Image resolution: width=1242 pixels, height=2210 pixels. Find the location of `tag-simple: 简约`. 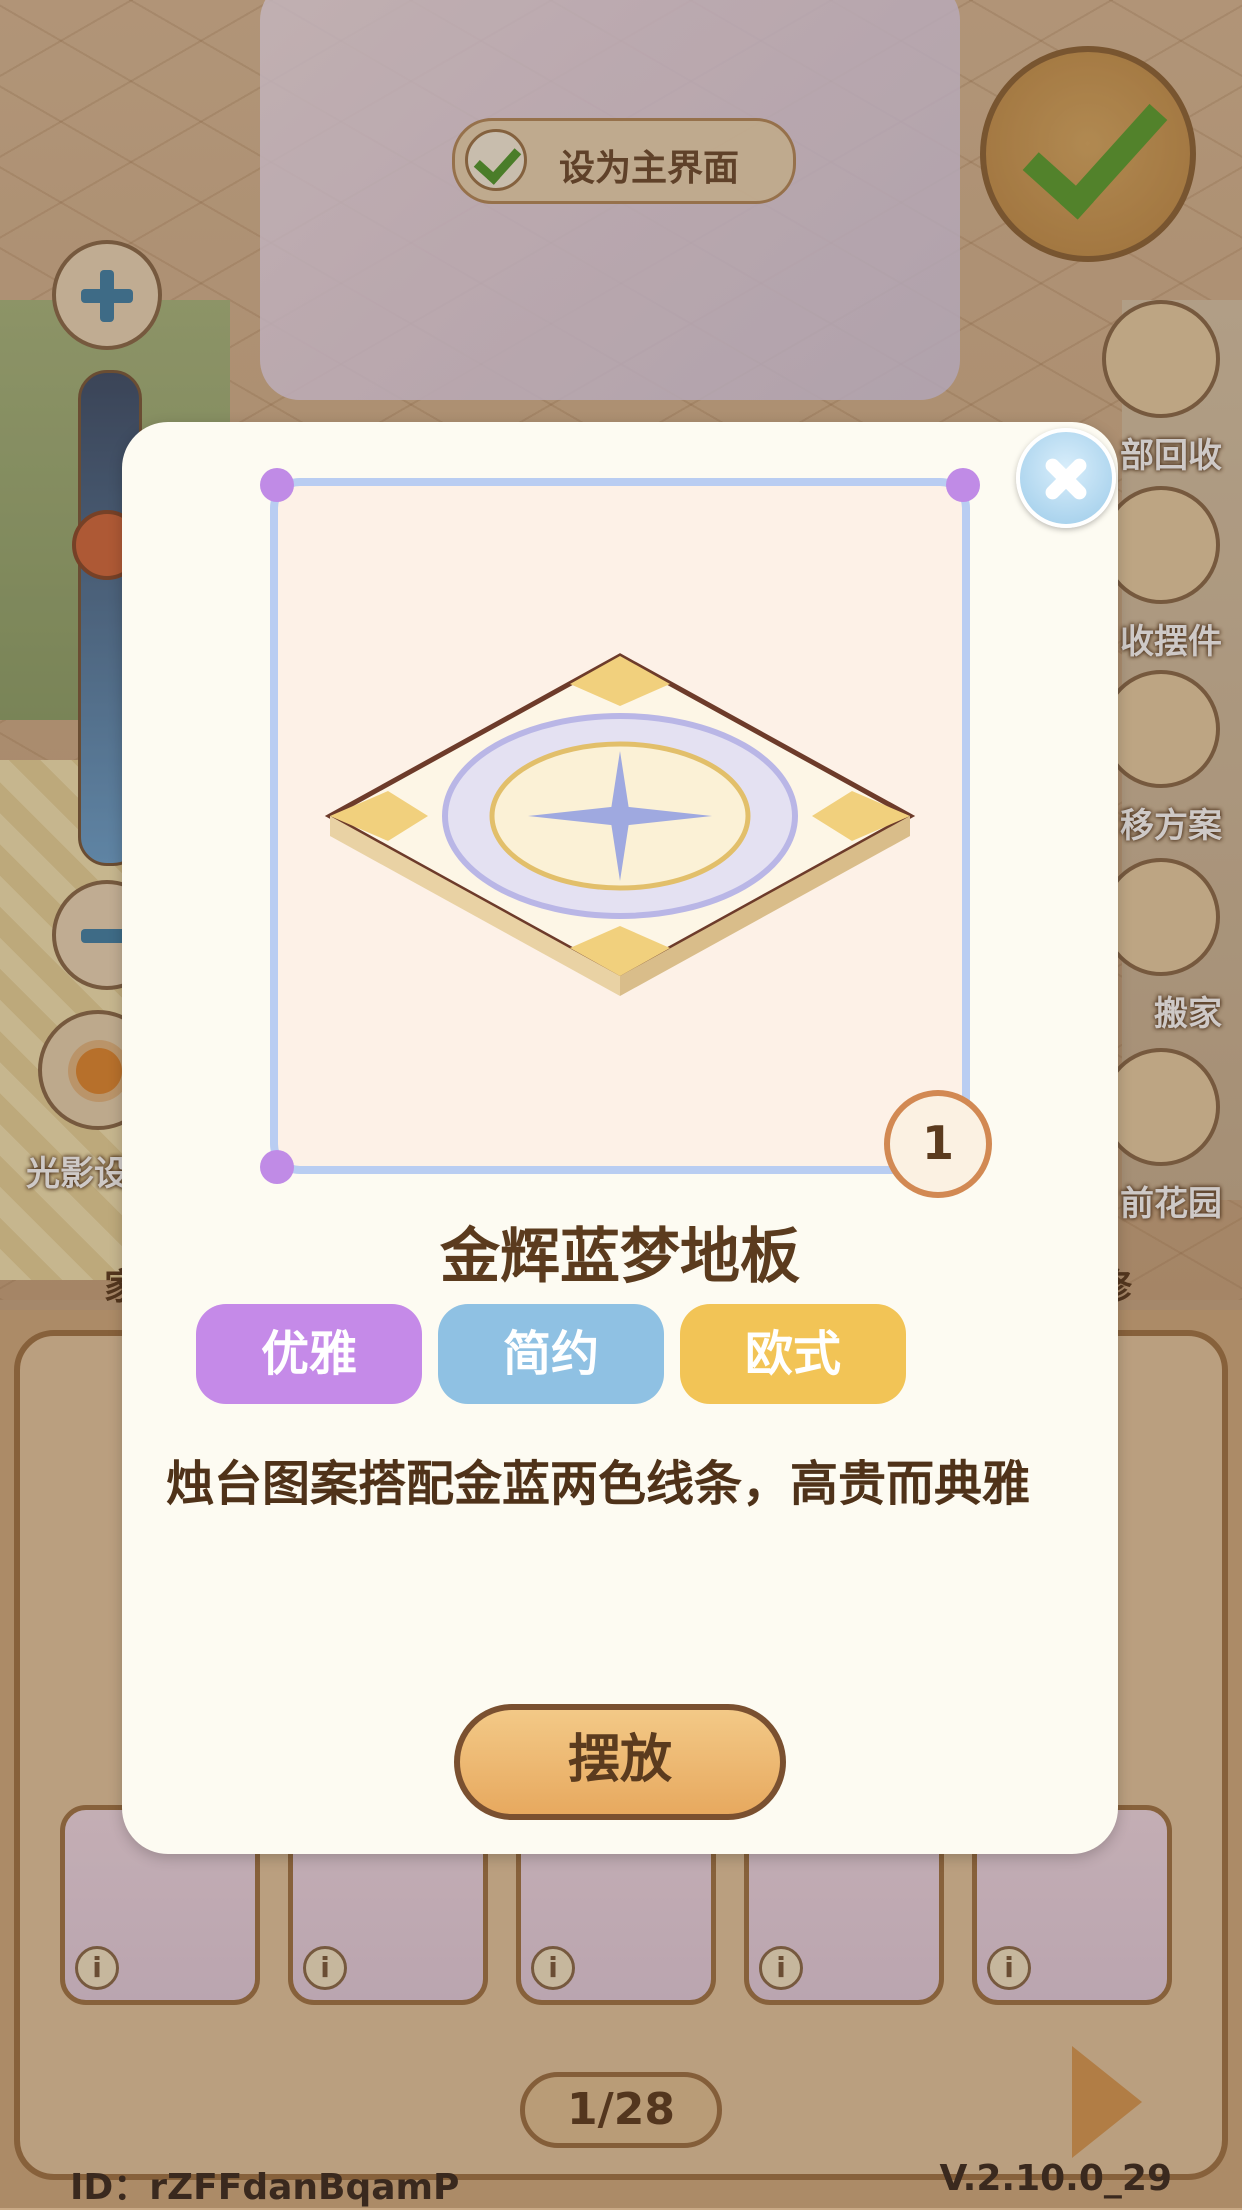

tag-simple: 简约 is located at coordinates (551, 1354).